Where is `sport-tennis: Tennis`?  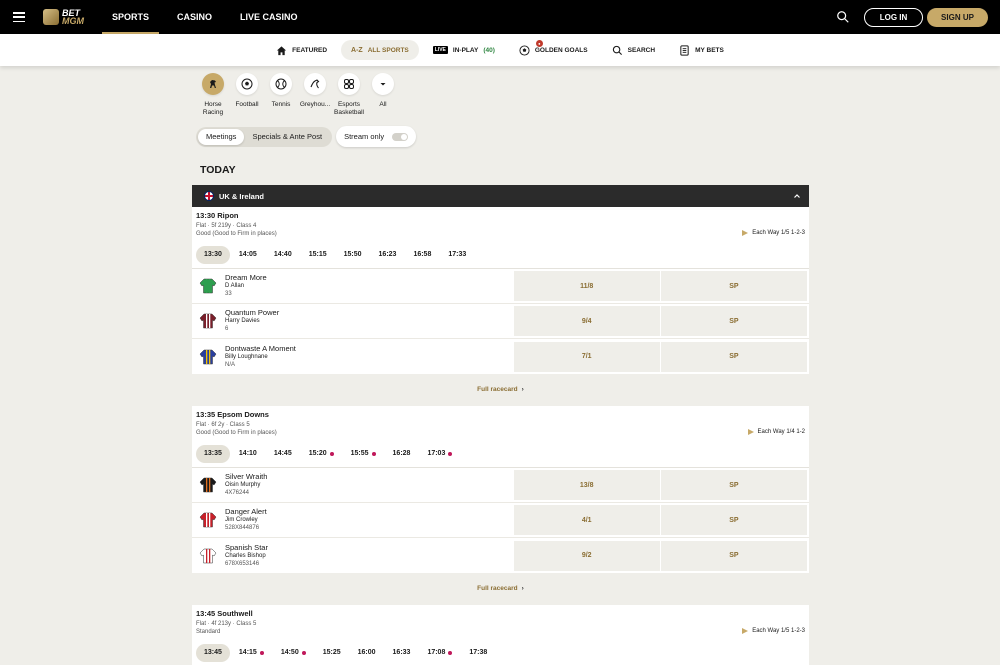
sport-tennis: Tennis is located at coordinates (281, 95).